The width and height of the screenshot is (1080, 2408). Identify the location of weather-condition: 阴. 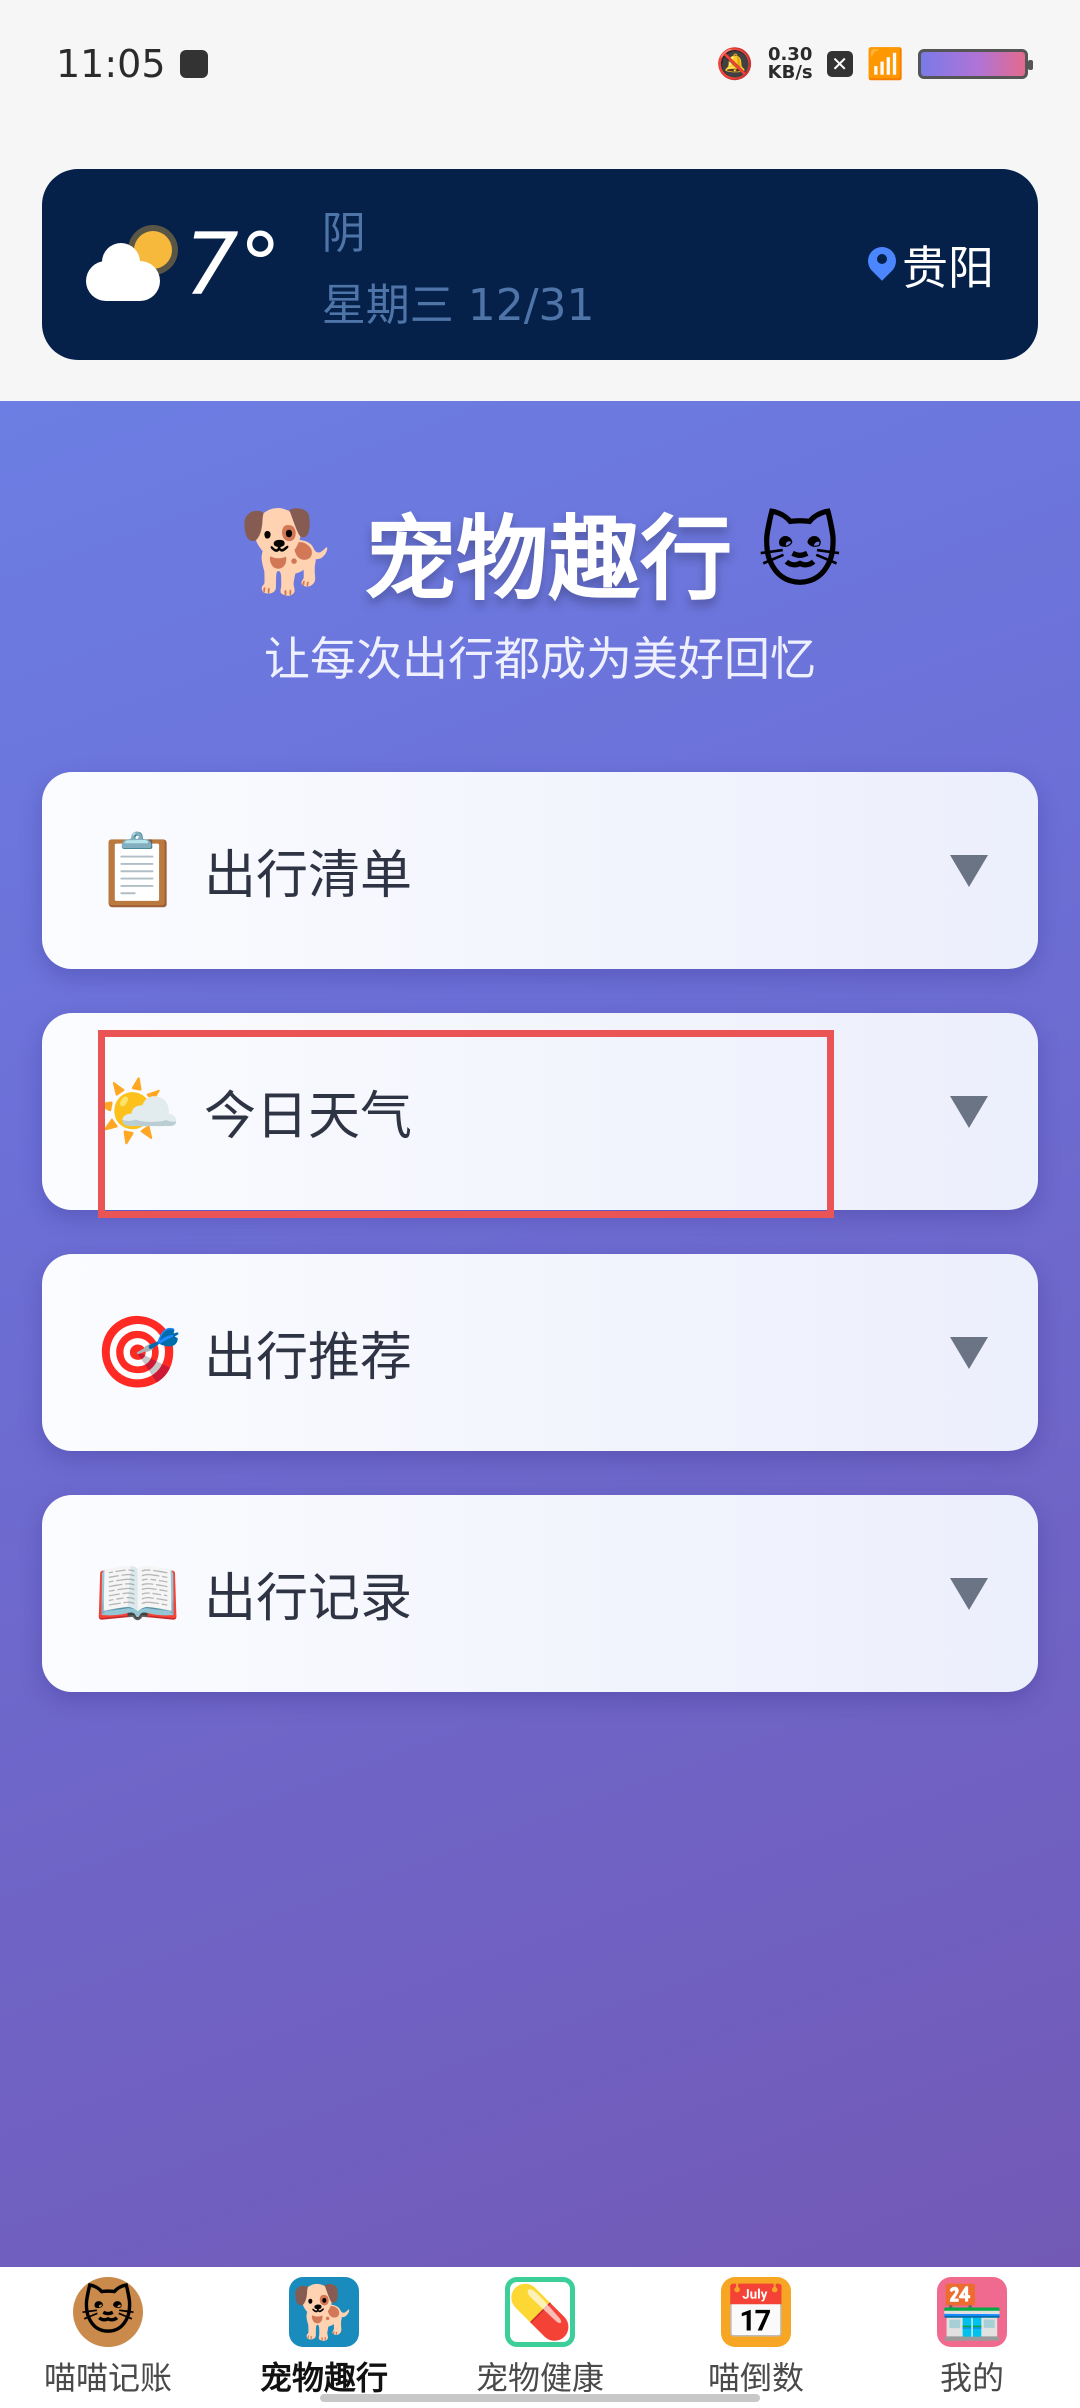
(343, 233).